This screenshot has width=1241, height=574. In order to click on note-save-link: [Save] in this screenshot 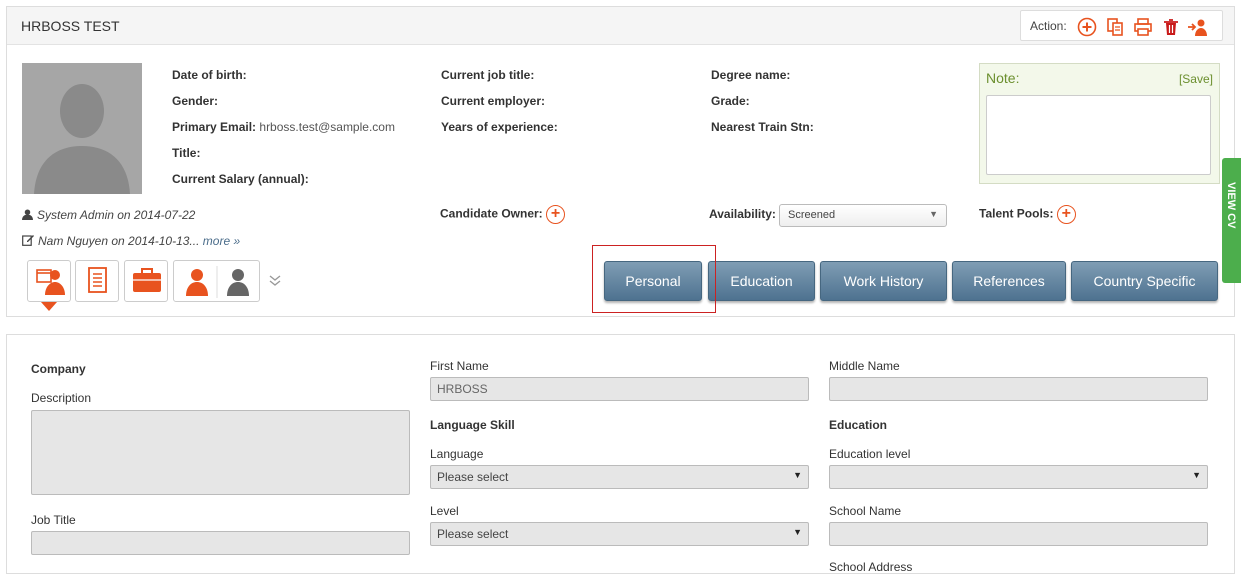, I will do `click(1196, 79)`.